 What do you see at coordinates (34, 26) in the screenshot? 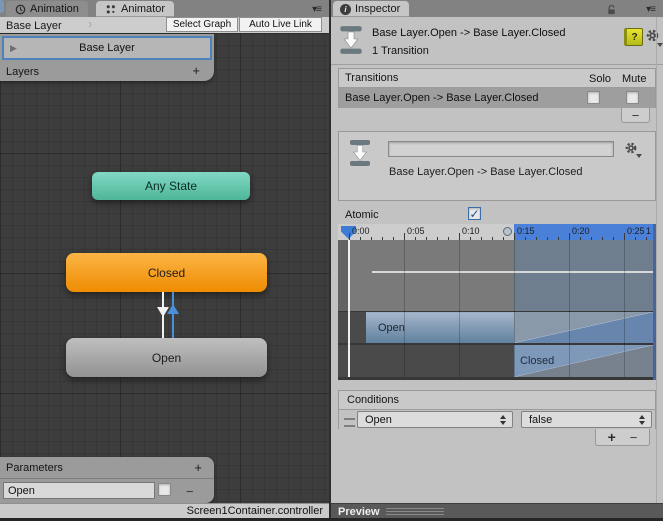
I see `breadcrumb: Base Layer` at bounding box center [34, 26].